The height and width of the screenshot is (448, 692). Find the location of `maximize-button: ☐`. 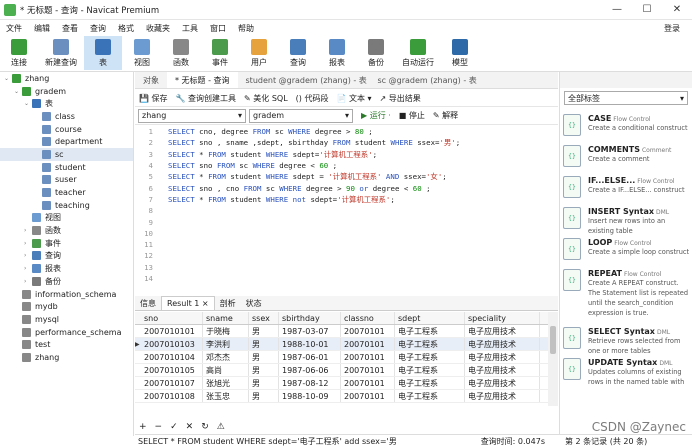

maximize-button: ☐ is located at coordinates (647, 9).